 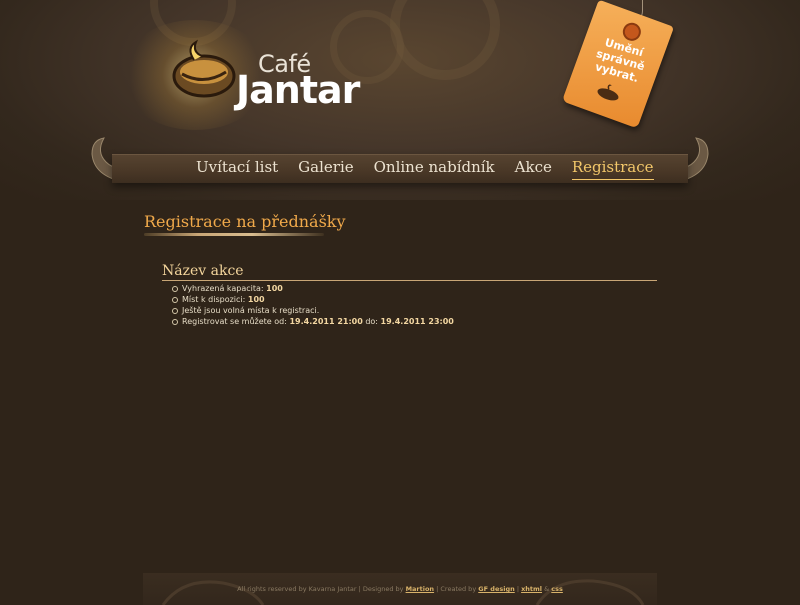 What do you see at coordinates (533, 168) in the screenshot?
I see `nav-item-akce: Akce` at bounding box center [533, 168].